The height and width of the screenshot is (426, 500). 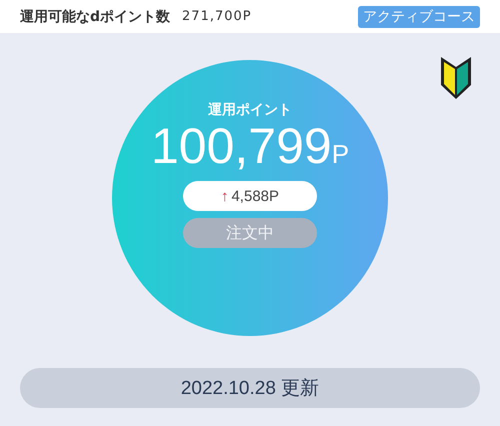 What do you see at coordinates (224, 196) in the screenshot?
I see `arrow-icon: ↑` at bounding box center [224, 196].